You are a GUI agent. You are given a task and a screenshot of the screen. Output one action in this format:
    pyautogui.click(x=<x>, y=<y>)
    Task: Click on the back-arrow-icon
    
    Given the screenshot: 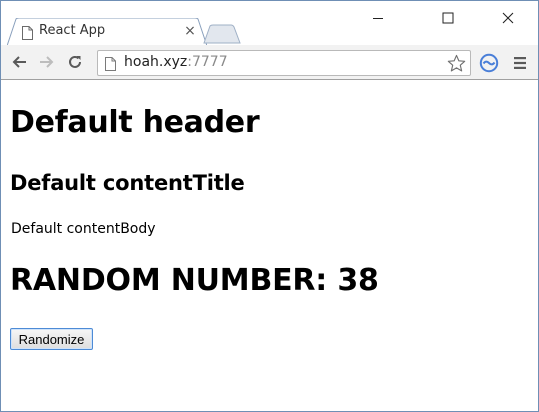 What is the action you would take?
    pyautogui.click(x=19, y=62)
    